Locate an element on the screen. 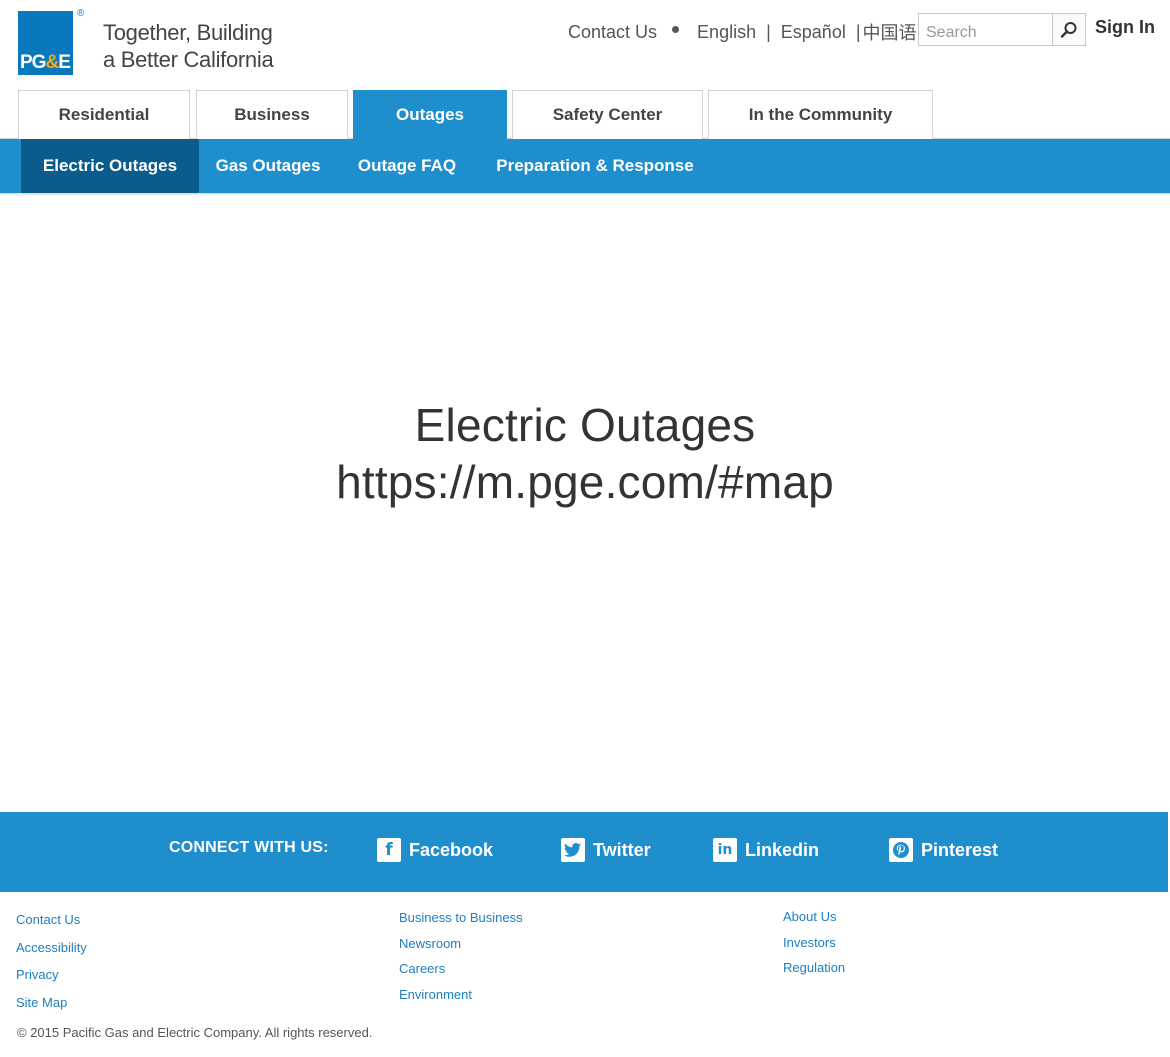 This screenshot has height=1057, width=1170. linkedin-icon: in is located at coordinates (725, 850).